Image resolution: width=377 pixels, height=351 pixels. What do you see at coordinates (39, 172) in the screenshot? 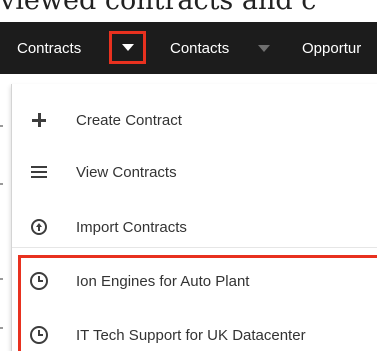
I see `list-icon` at bounding box center [39, 172].